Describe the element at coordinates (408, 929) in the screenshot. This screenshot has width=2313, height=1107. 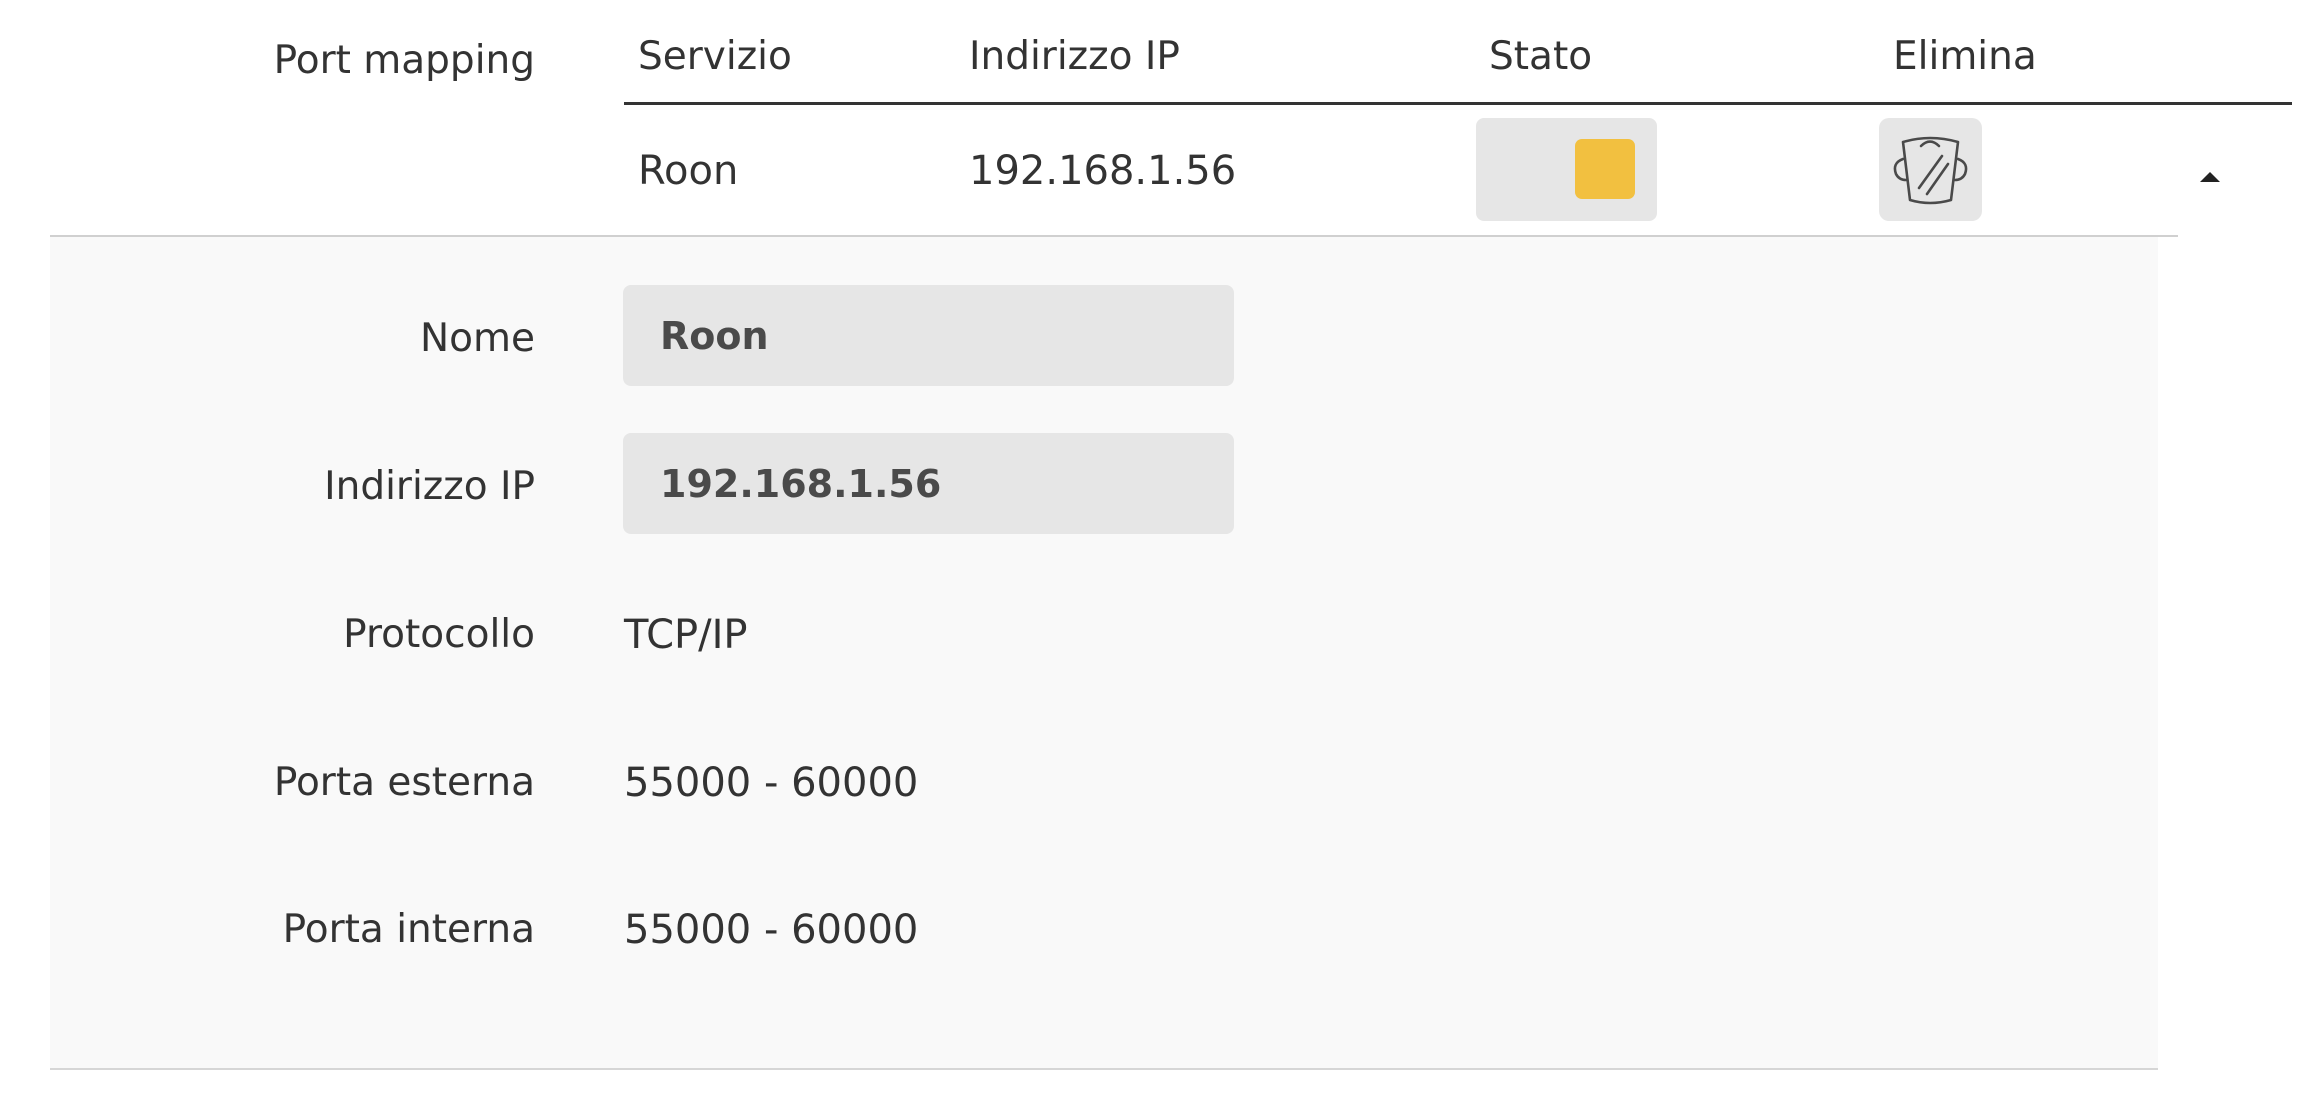
I see `internal-port-label: Porta interna` at that location.